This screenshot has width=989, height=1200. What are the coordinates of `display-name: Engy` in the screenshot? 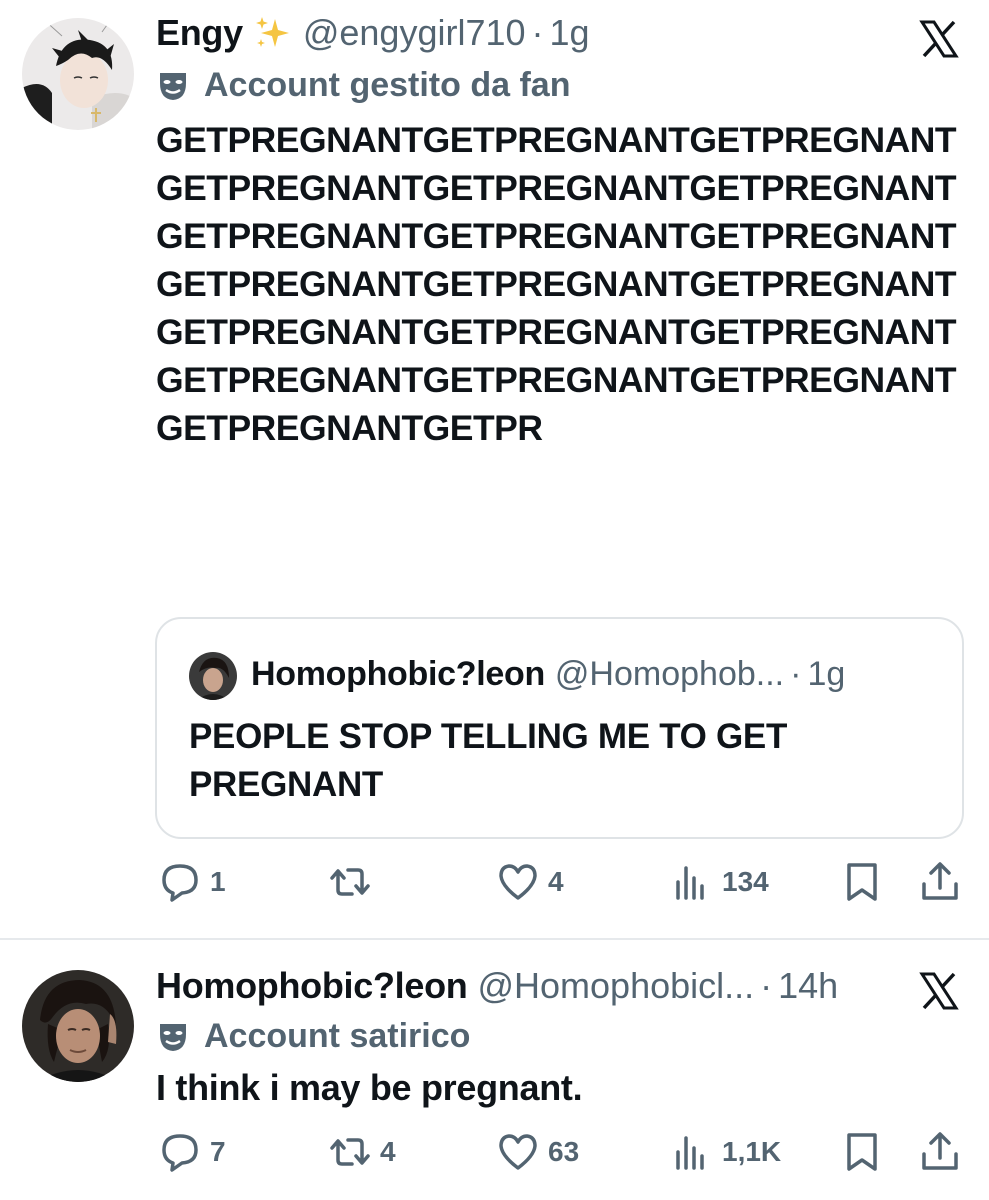 It's located at (199, 33).